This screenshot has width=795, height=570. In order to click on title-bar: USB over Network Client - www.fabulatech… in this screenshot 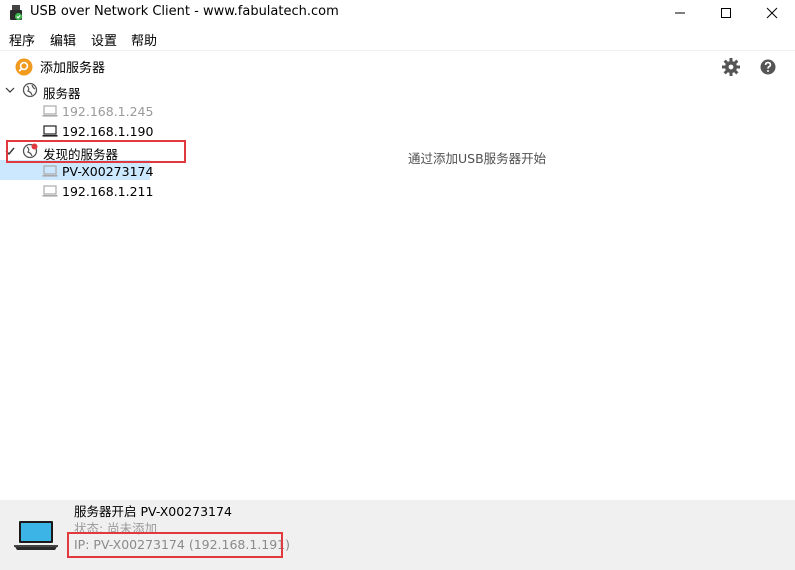, I will do `click(397, 13)`.